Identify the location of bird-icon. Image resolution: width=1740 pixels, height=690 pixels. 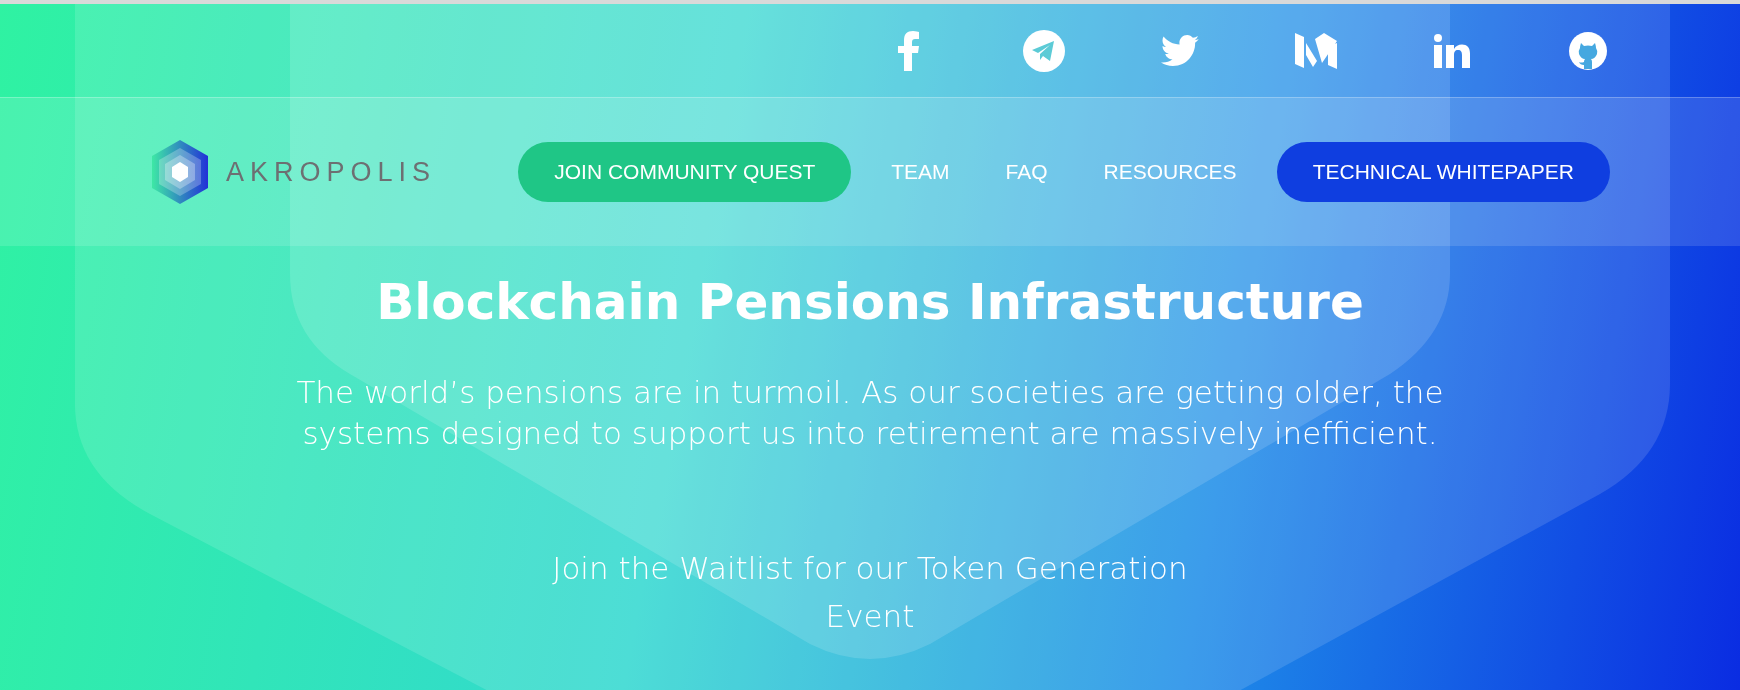
(1180, 50).